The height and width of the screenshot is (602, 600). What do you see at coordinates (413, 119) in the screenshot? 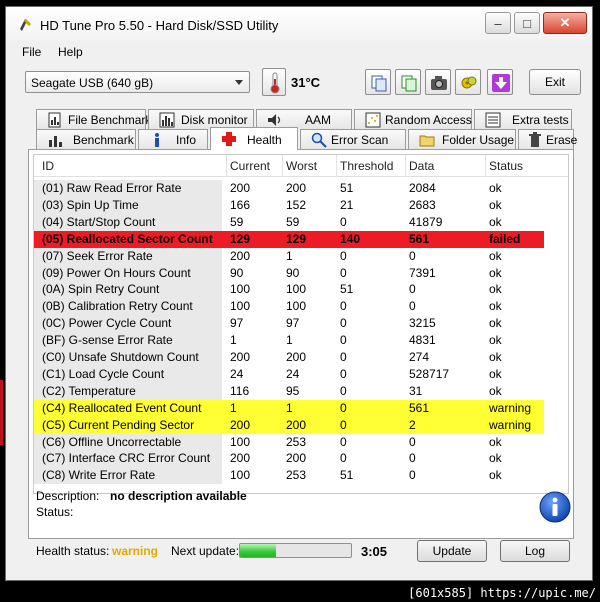
I see `tab-random-access: Random Access` at bounding box center [413, 119].